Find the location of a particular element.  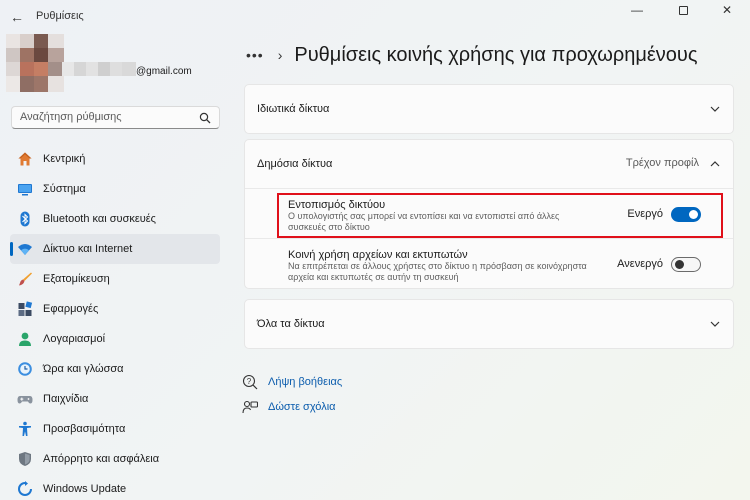

sidebar-item-label: Σύστημα is located at coordinates (64, 189).